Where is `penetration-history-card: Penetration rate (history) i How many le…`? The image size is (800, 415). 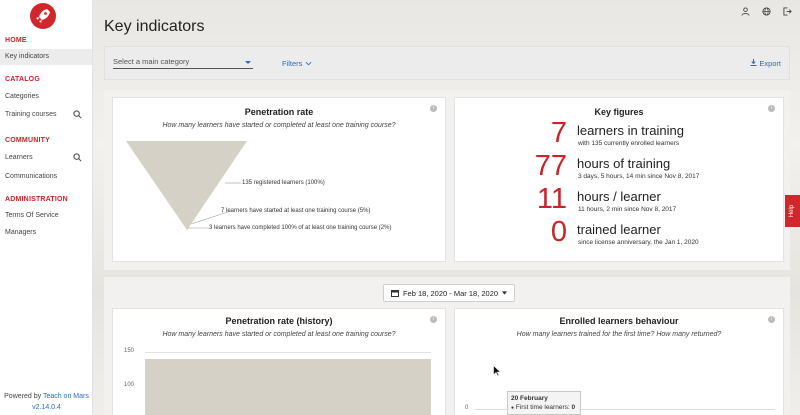
penetration-history-card: Penetration rate (history) i How many le… is located at coordinates (279, 361).